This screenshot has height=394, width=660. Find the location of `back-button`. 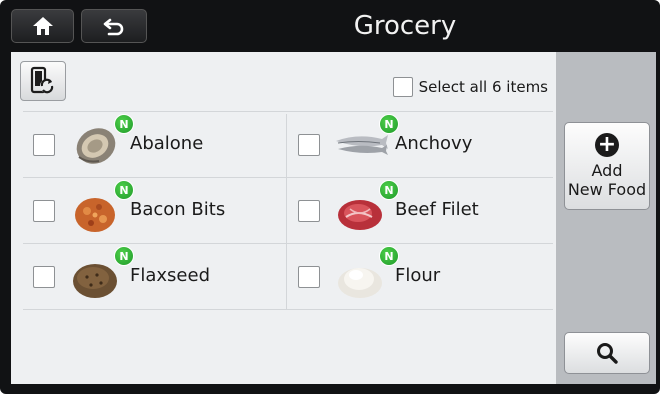

back-button is located at coordinates (114, 26).